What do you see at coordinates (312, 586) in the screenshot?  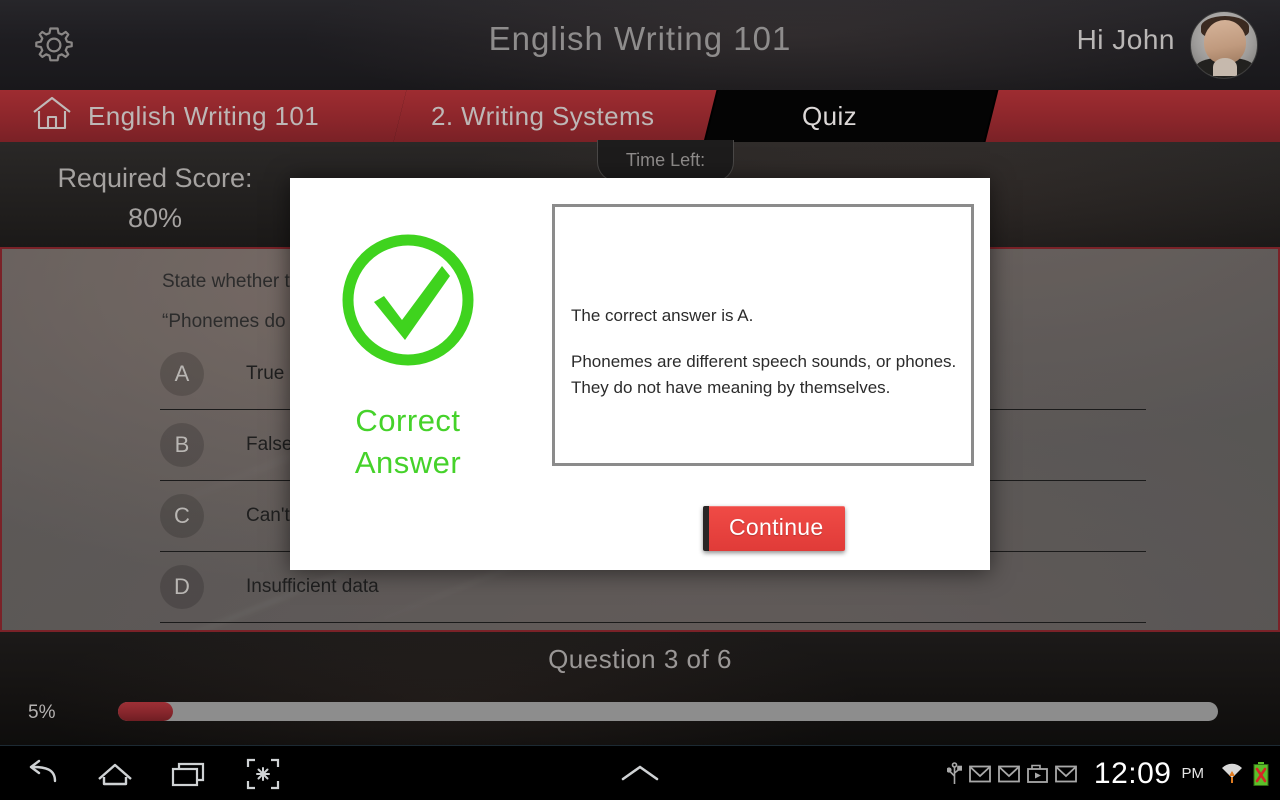 I see `option-text-d: Insufficient data` at bounding box center [312, 586].